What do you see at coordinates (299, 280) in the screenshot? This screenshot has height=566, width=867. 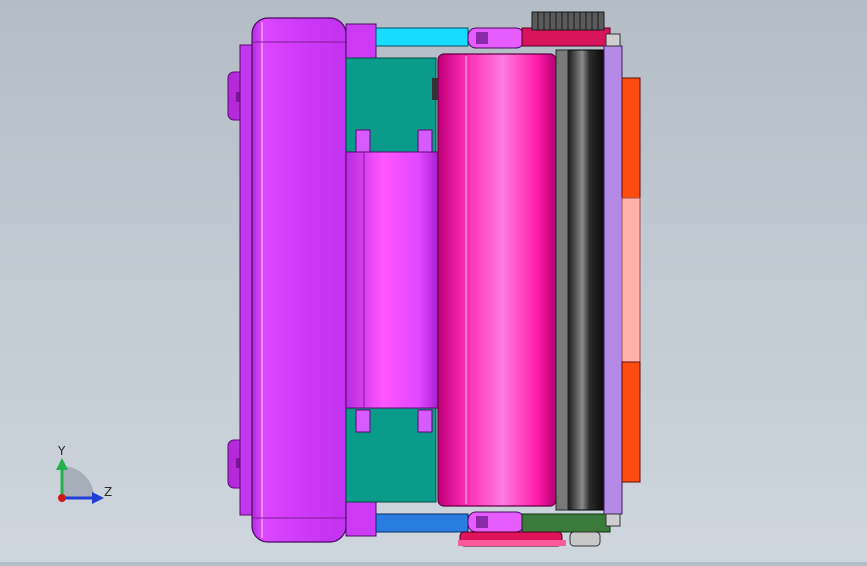 I see `main-housing` at bounding box center [299, 280].